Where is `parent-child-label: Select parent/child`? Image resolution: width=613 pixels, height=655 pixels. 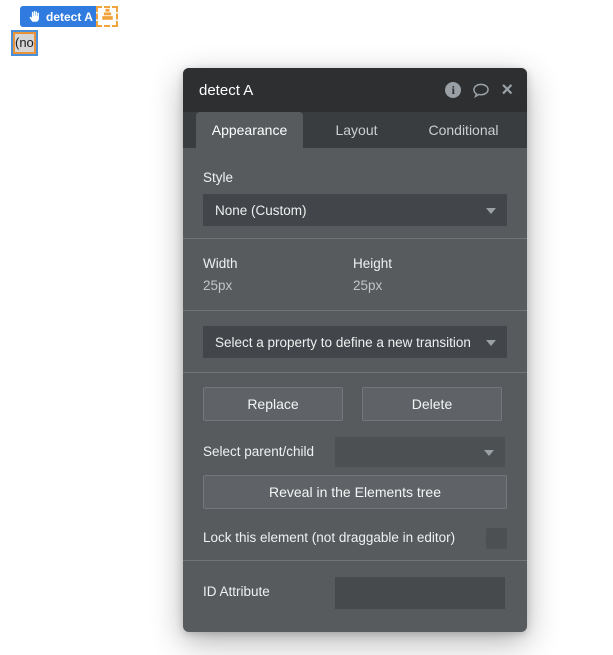
parent-child-label: Select parent/child is located at coordinates (259, 451).